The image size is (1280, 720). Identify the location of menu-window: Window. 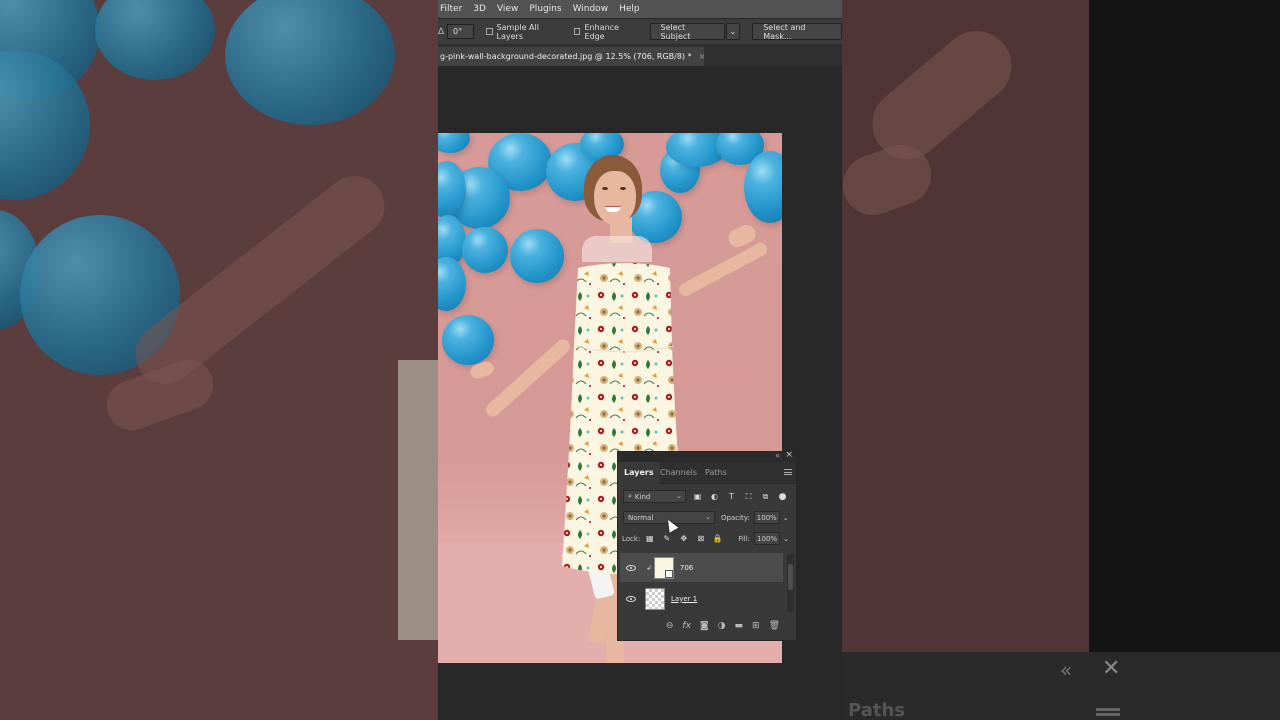
(591, 9).